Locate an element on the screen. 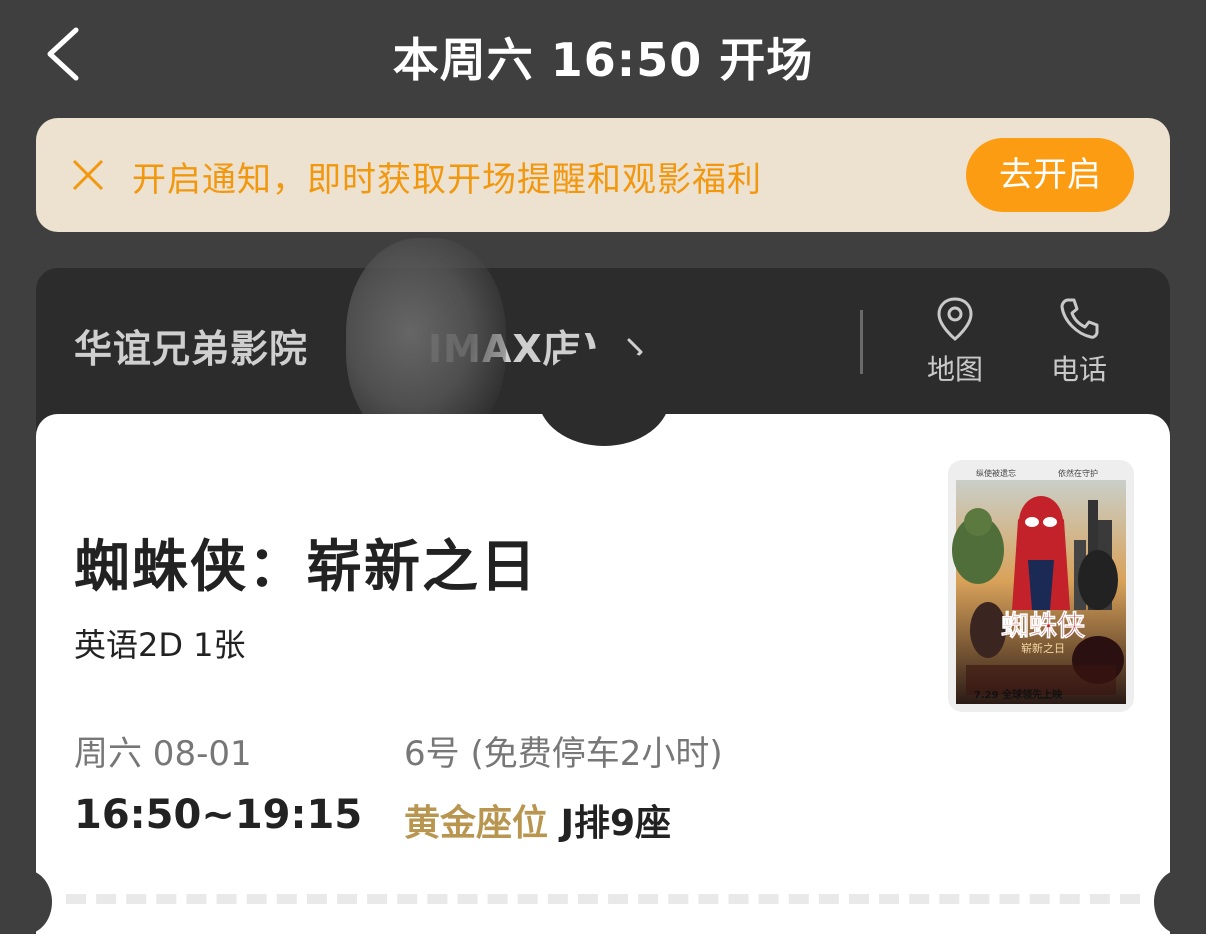 The width and height of the screenshot is (1206, 934). show-time: 16:50~19:15 is located at coordinates (218, 815).